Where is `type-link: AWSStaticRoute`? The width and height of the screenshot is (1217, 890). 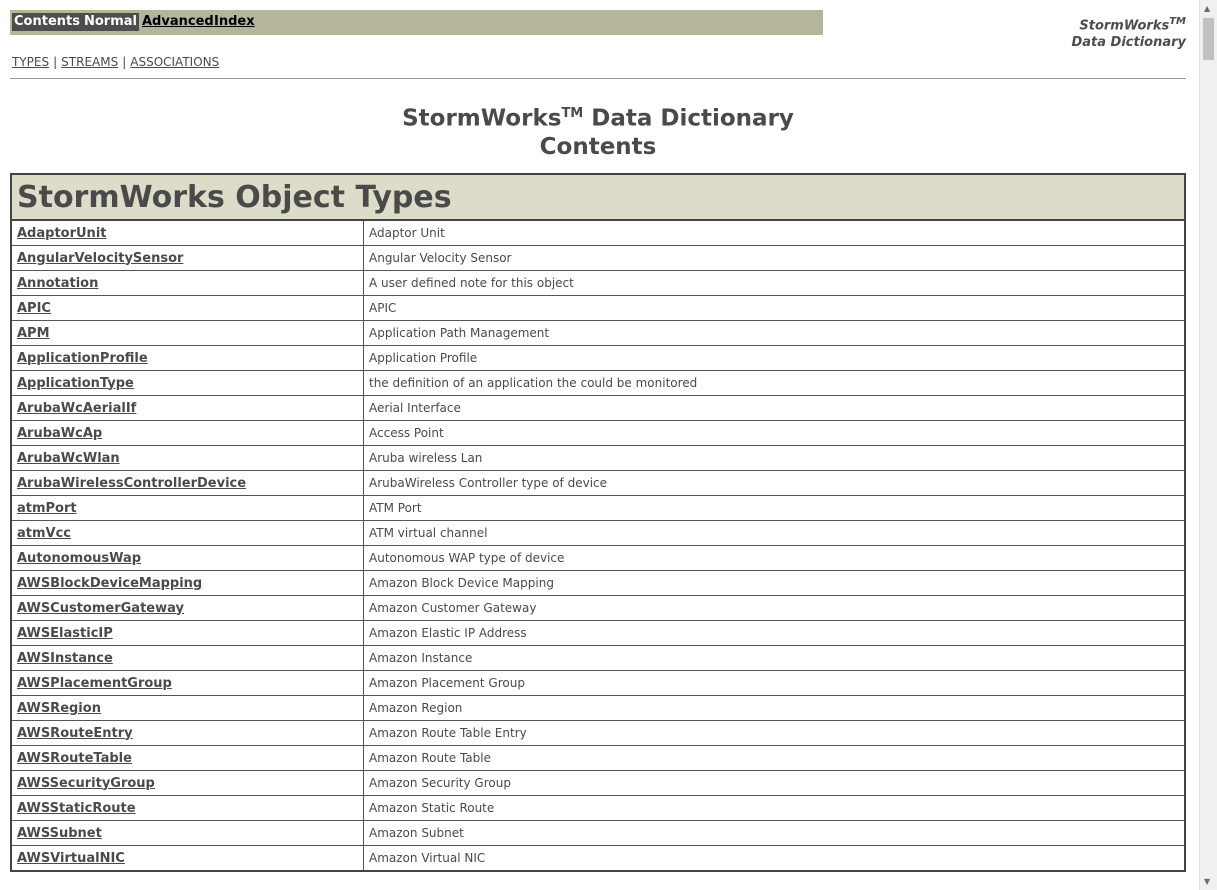
type-link: AWSStaticRoute is located at coordinates (76, 808).